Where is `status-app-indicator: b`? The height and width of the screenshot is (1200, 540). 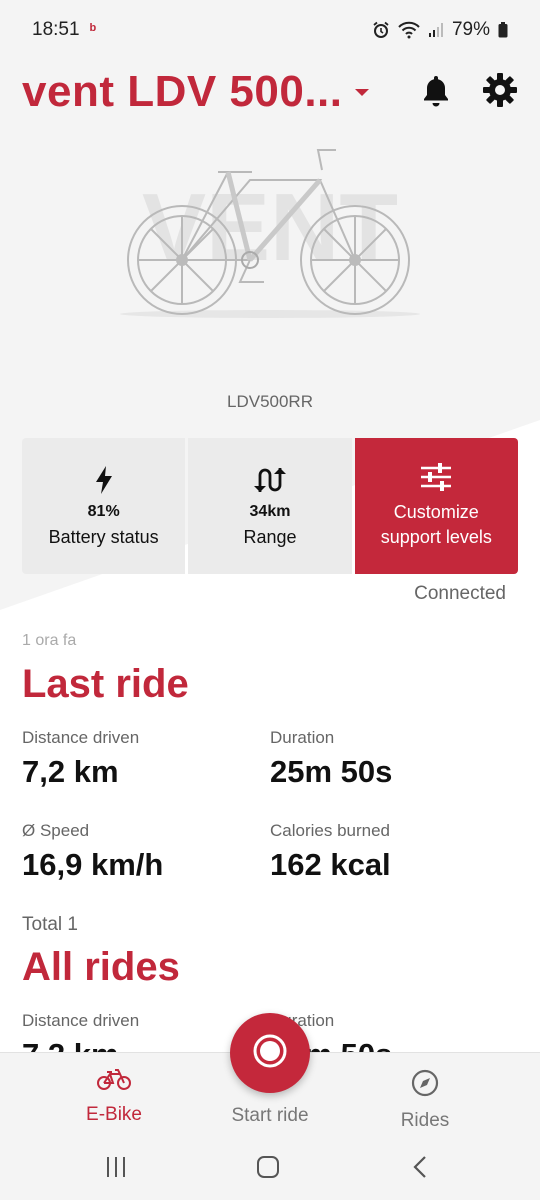 status-app-indicator: b is located at coordinates (93, 28).